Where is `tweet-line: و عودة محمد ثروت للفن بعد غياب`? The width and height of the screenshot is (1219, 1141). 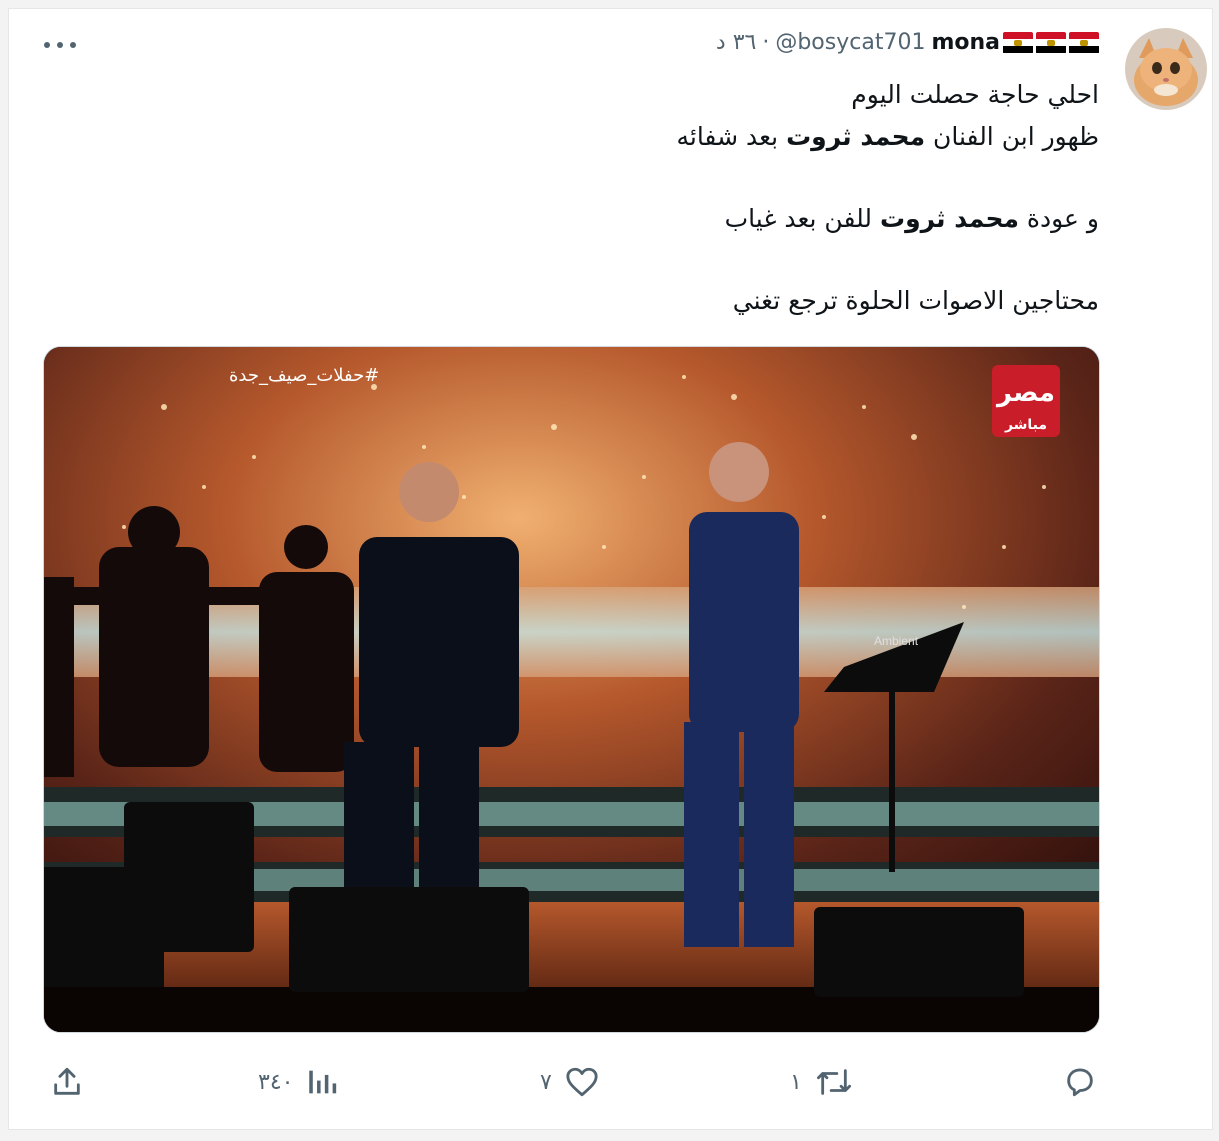 tweet-line: و عودة محمد ثروت للفن بعد غياب is located at coordinates (911, 218).